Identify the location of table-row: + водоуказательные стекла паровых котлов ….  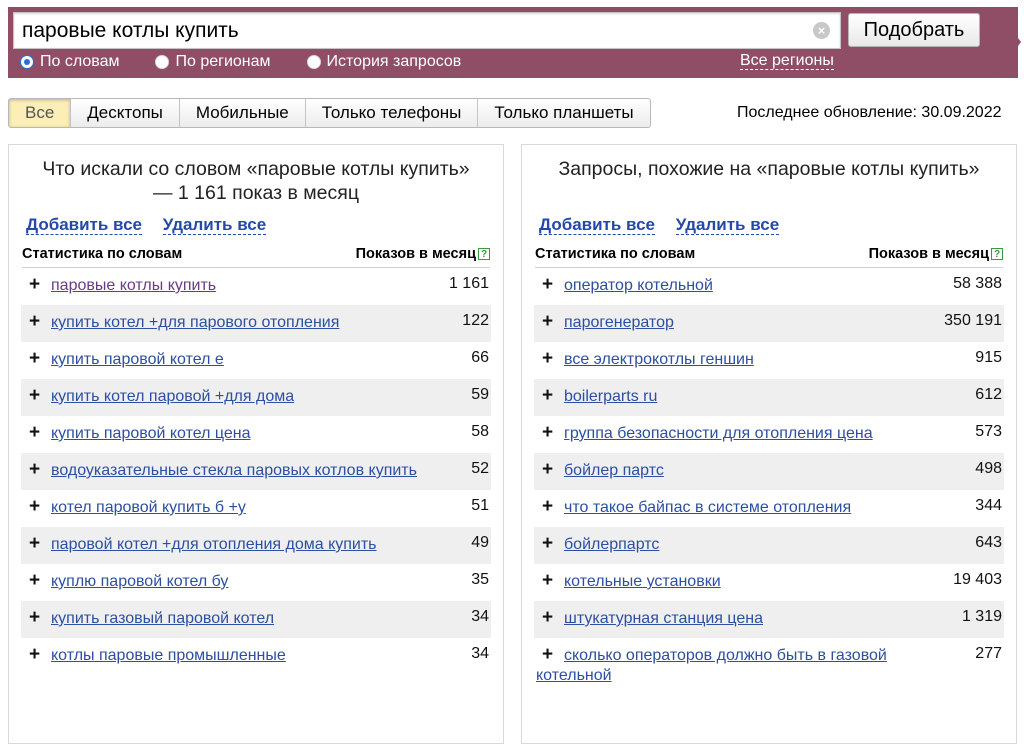
(256, 471).